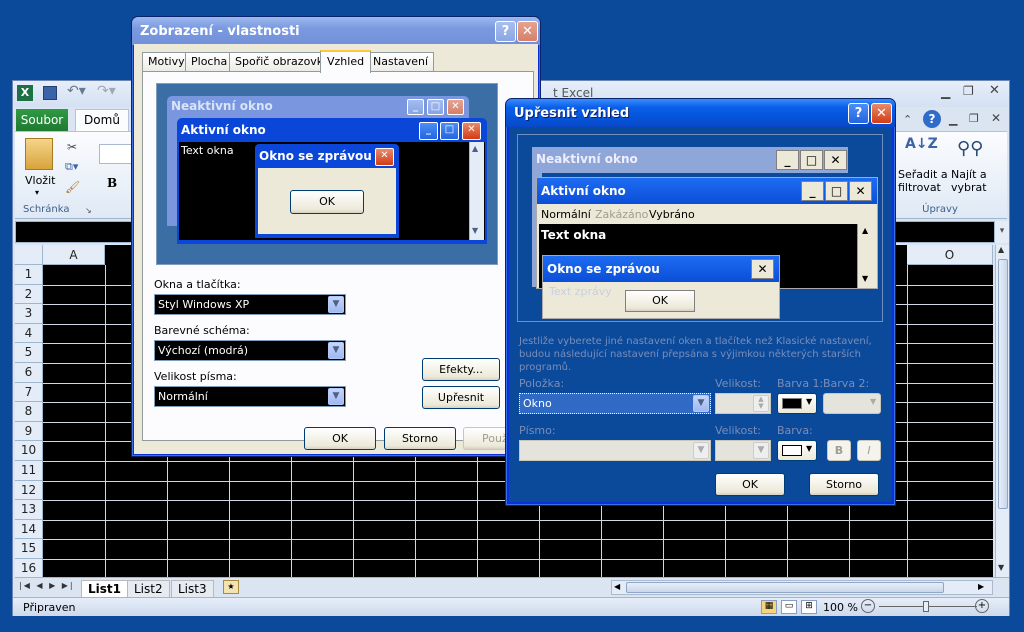 This screenshot has width=1024, height=632. Describe the element at coordinates (29, 510) in the screenshot. I see `row-header: 13` at that location.